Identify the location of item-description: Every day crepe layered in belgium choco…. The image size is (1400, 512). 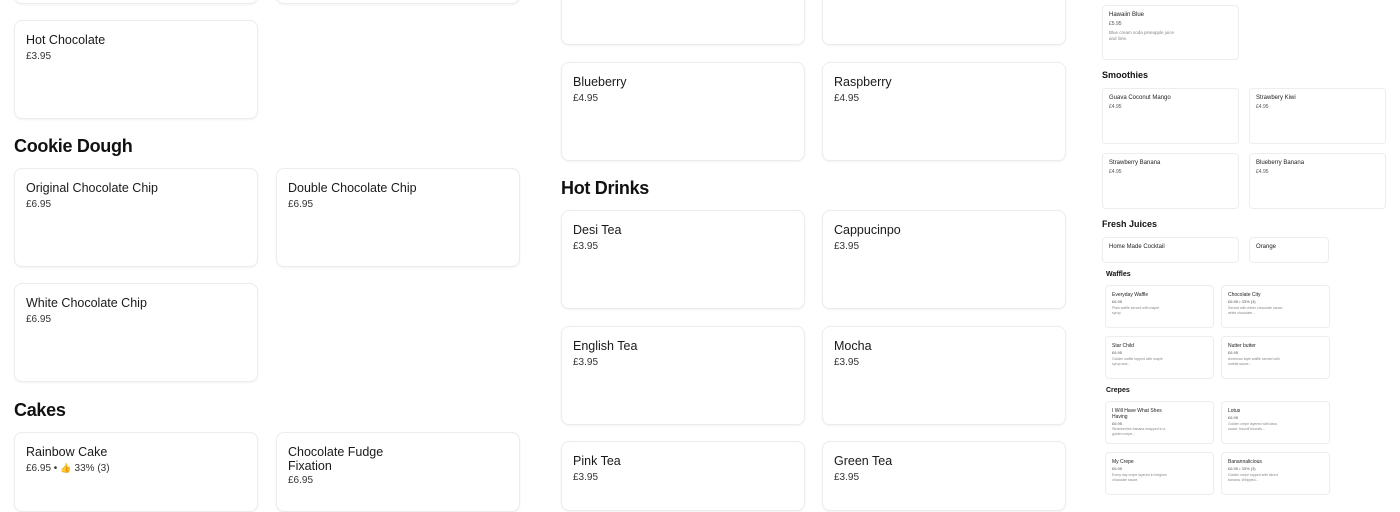
(1139, 477).